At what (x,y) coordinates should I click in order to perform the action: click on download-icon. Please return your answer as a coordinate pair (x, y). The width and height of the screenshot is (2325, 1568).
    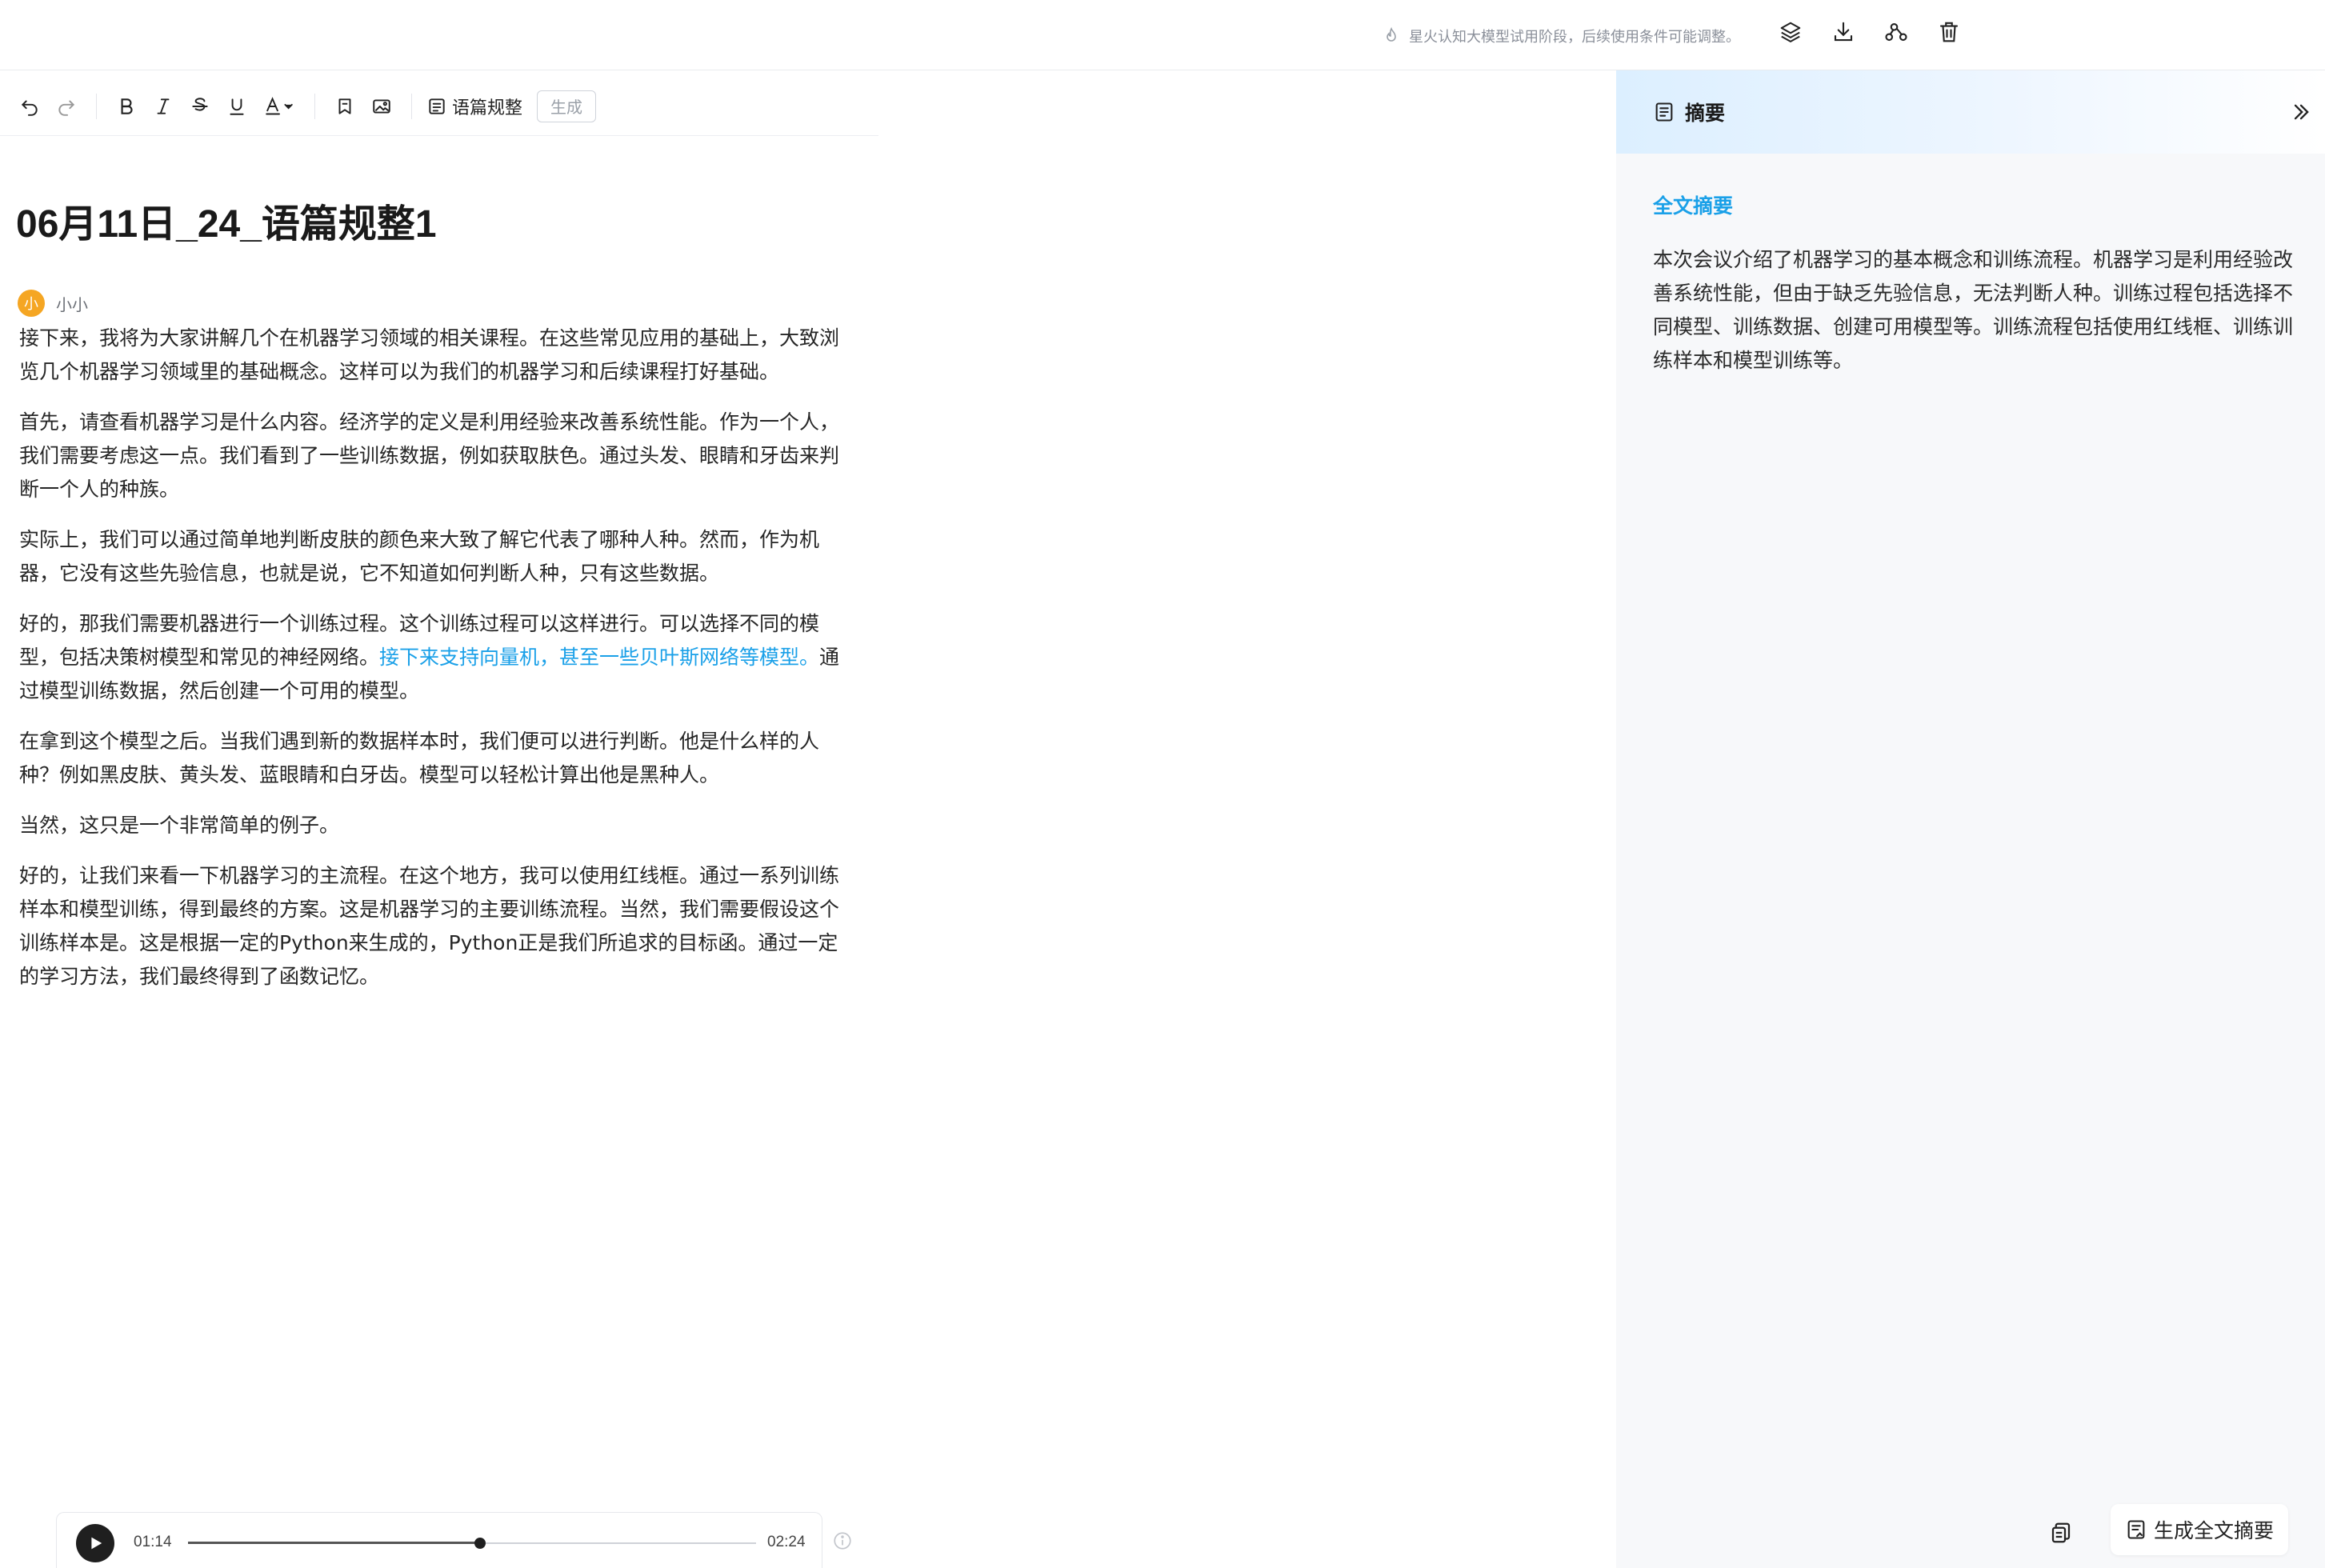
    Looking at the image, I should click on (1844, 32).